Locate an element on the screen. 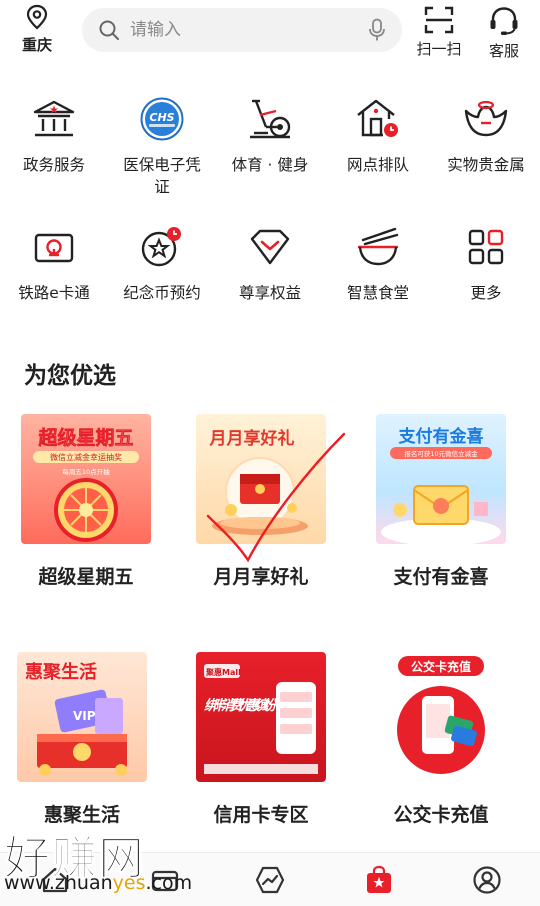  watermark-url-part: yes is located at coordinates (129, 883).